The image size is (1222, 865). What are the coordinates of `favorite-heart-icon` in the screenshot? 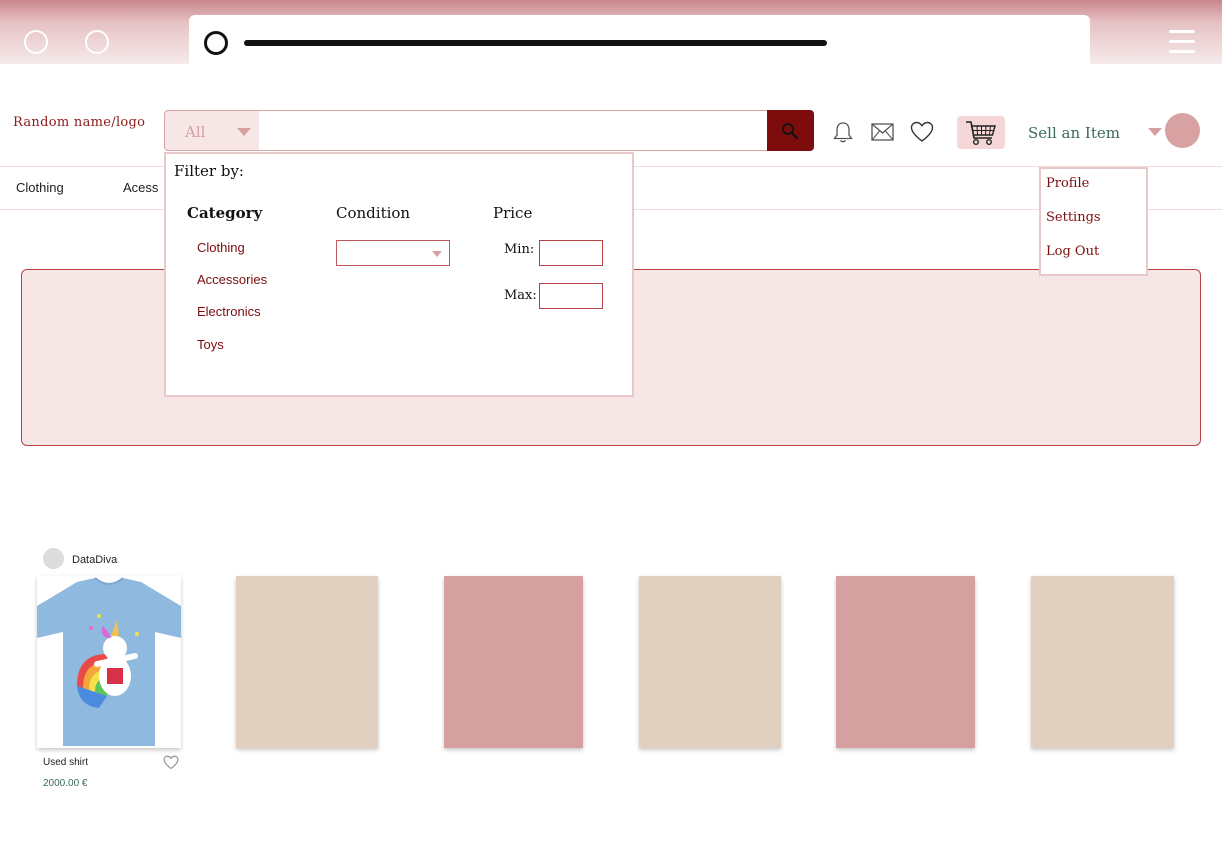 It's located at (171, 762).